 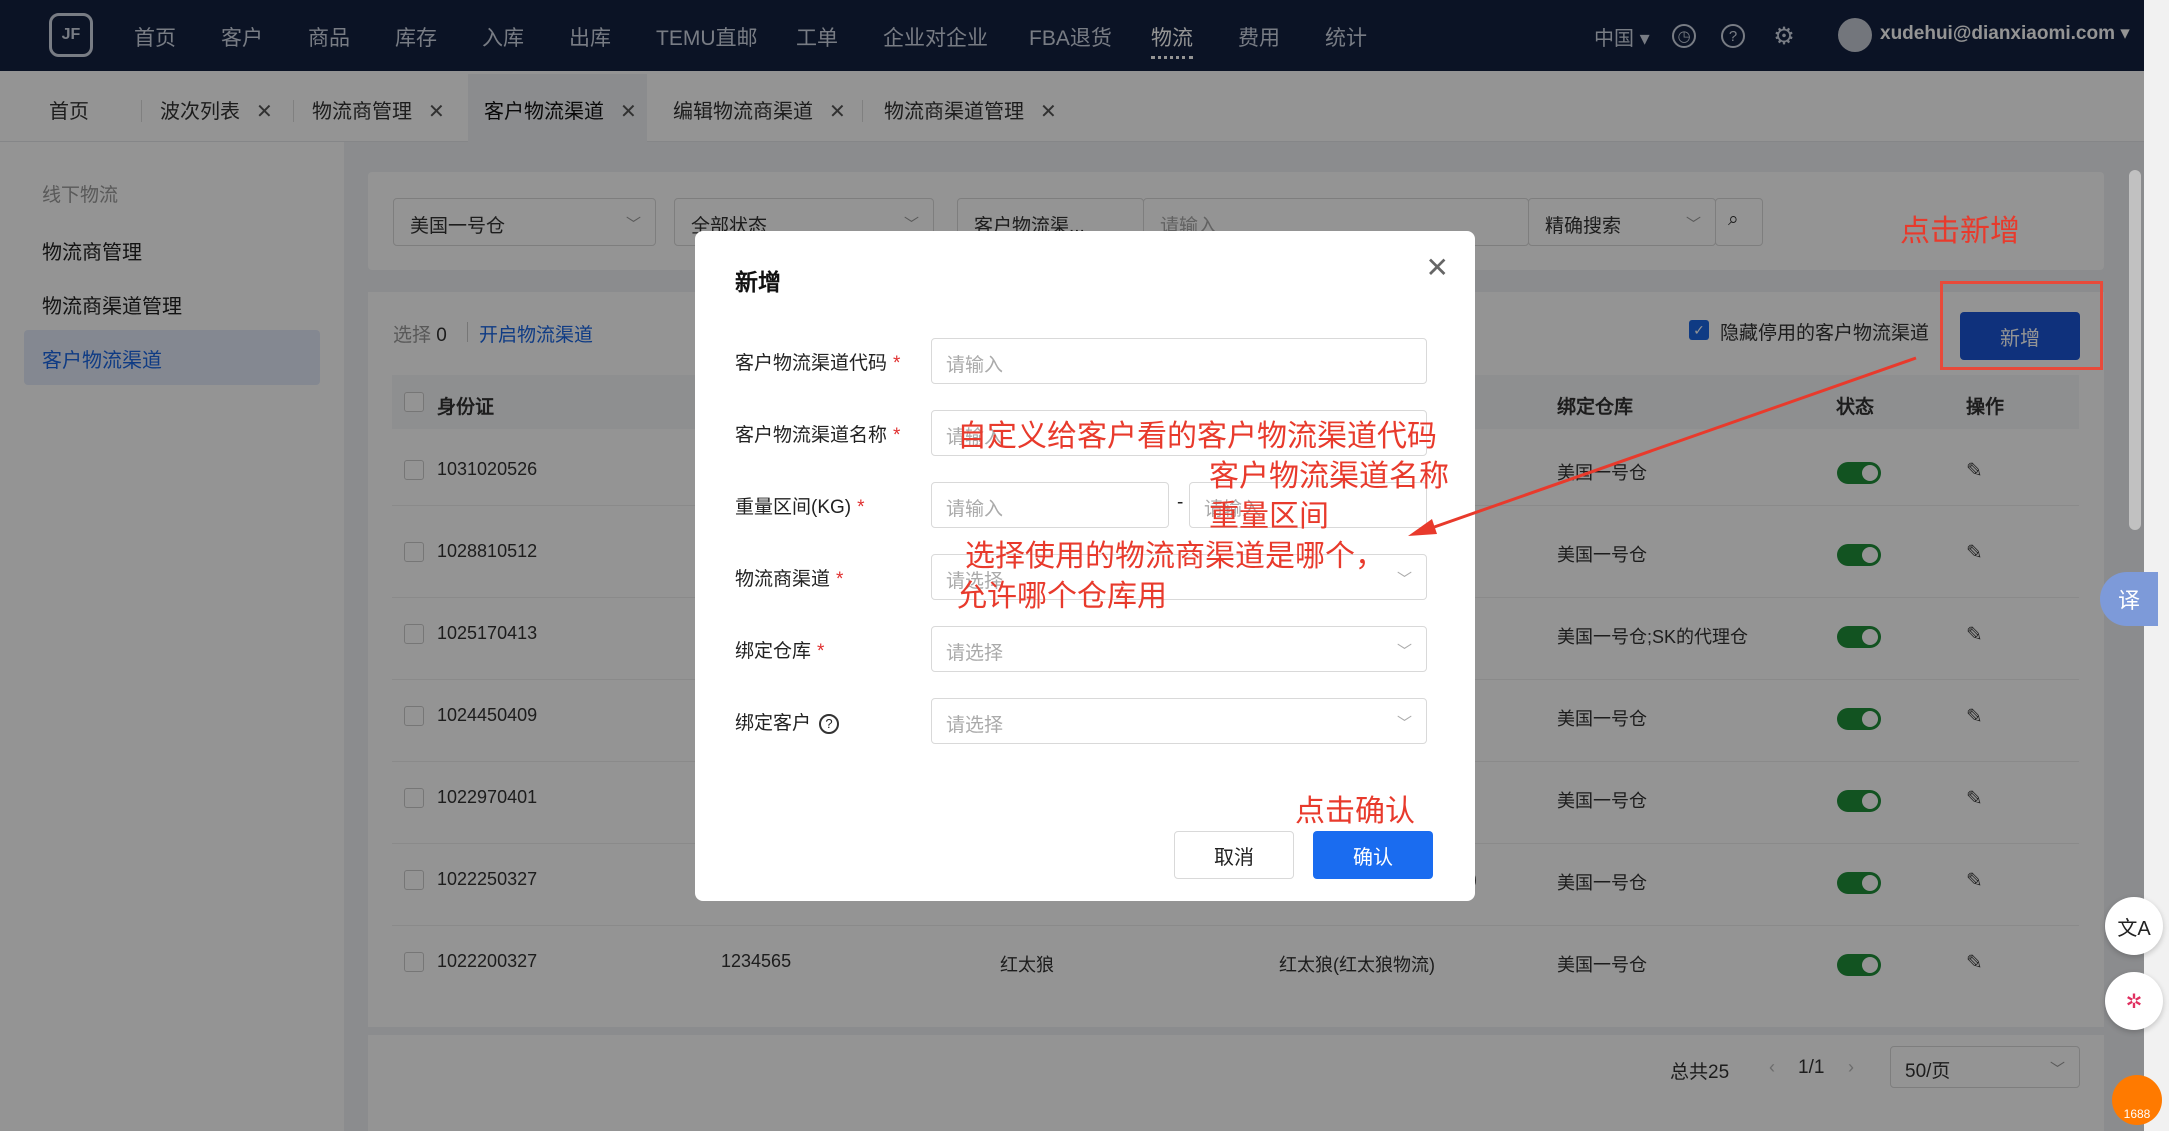 I want to click on scrollbar-track, so click(x=2156, y=565).